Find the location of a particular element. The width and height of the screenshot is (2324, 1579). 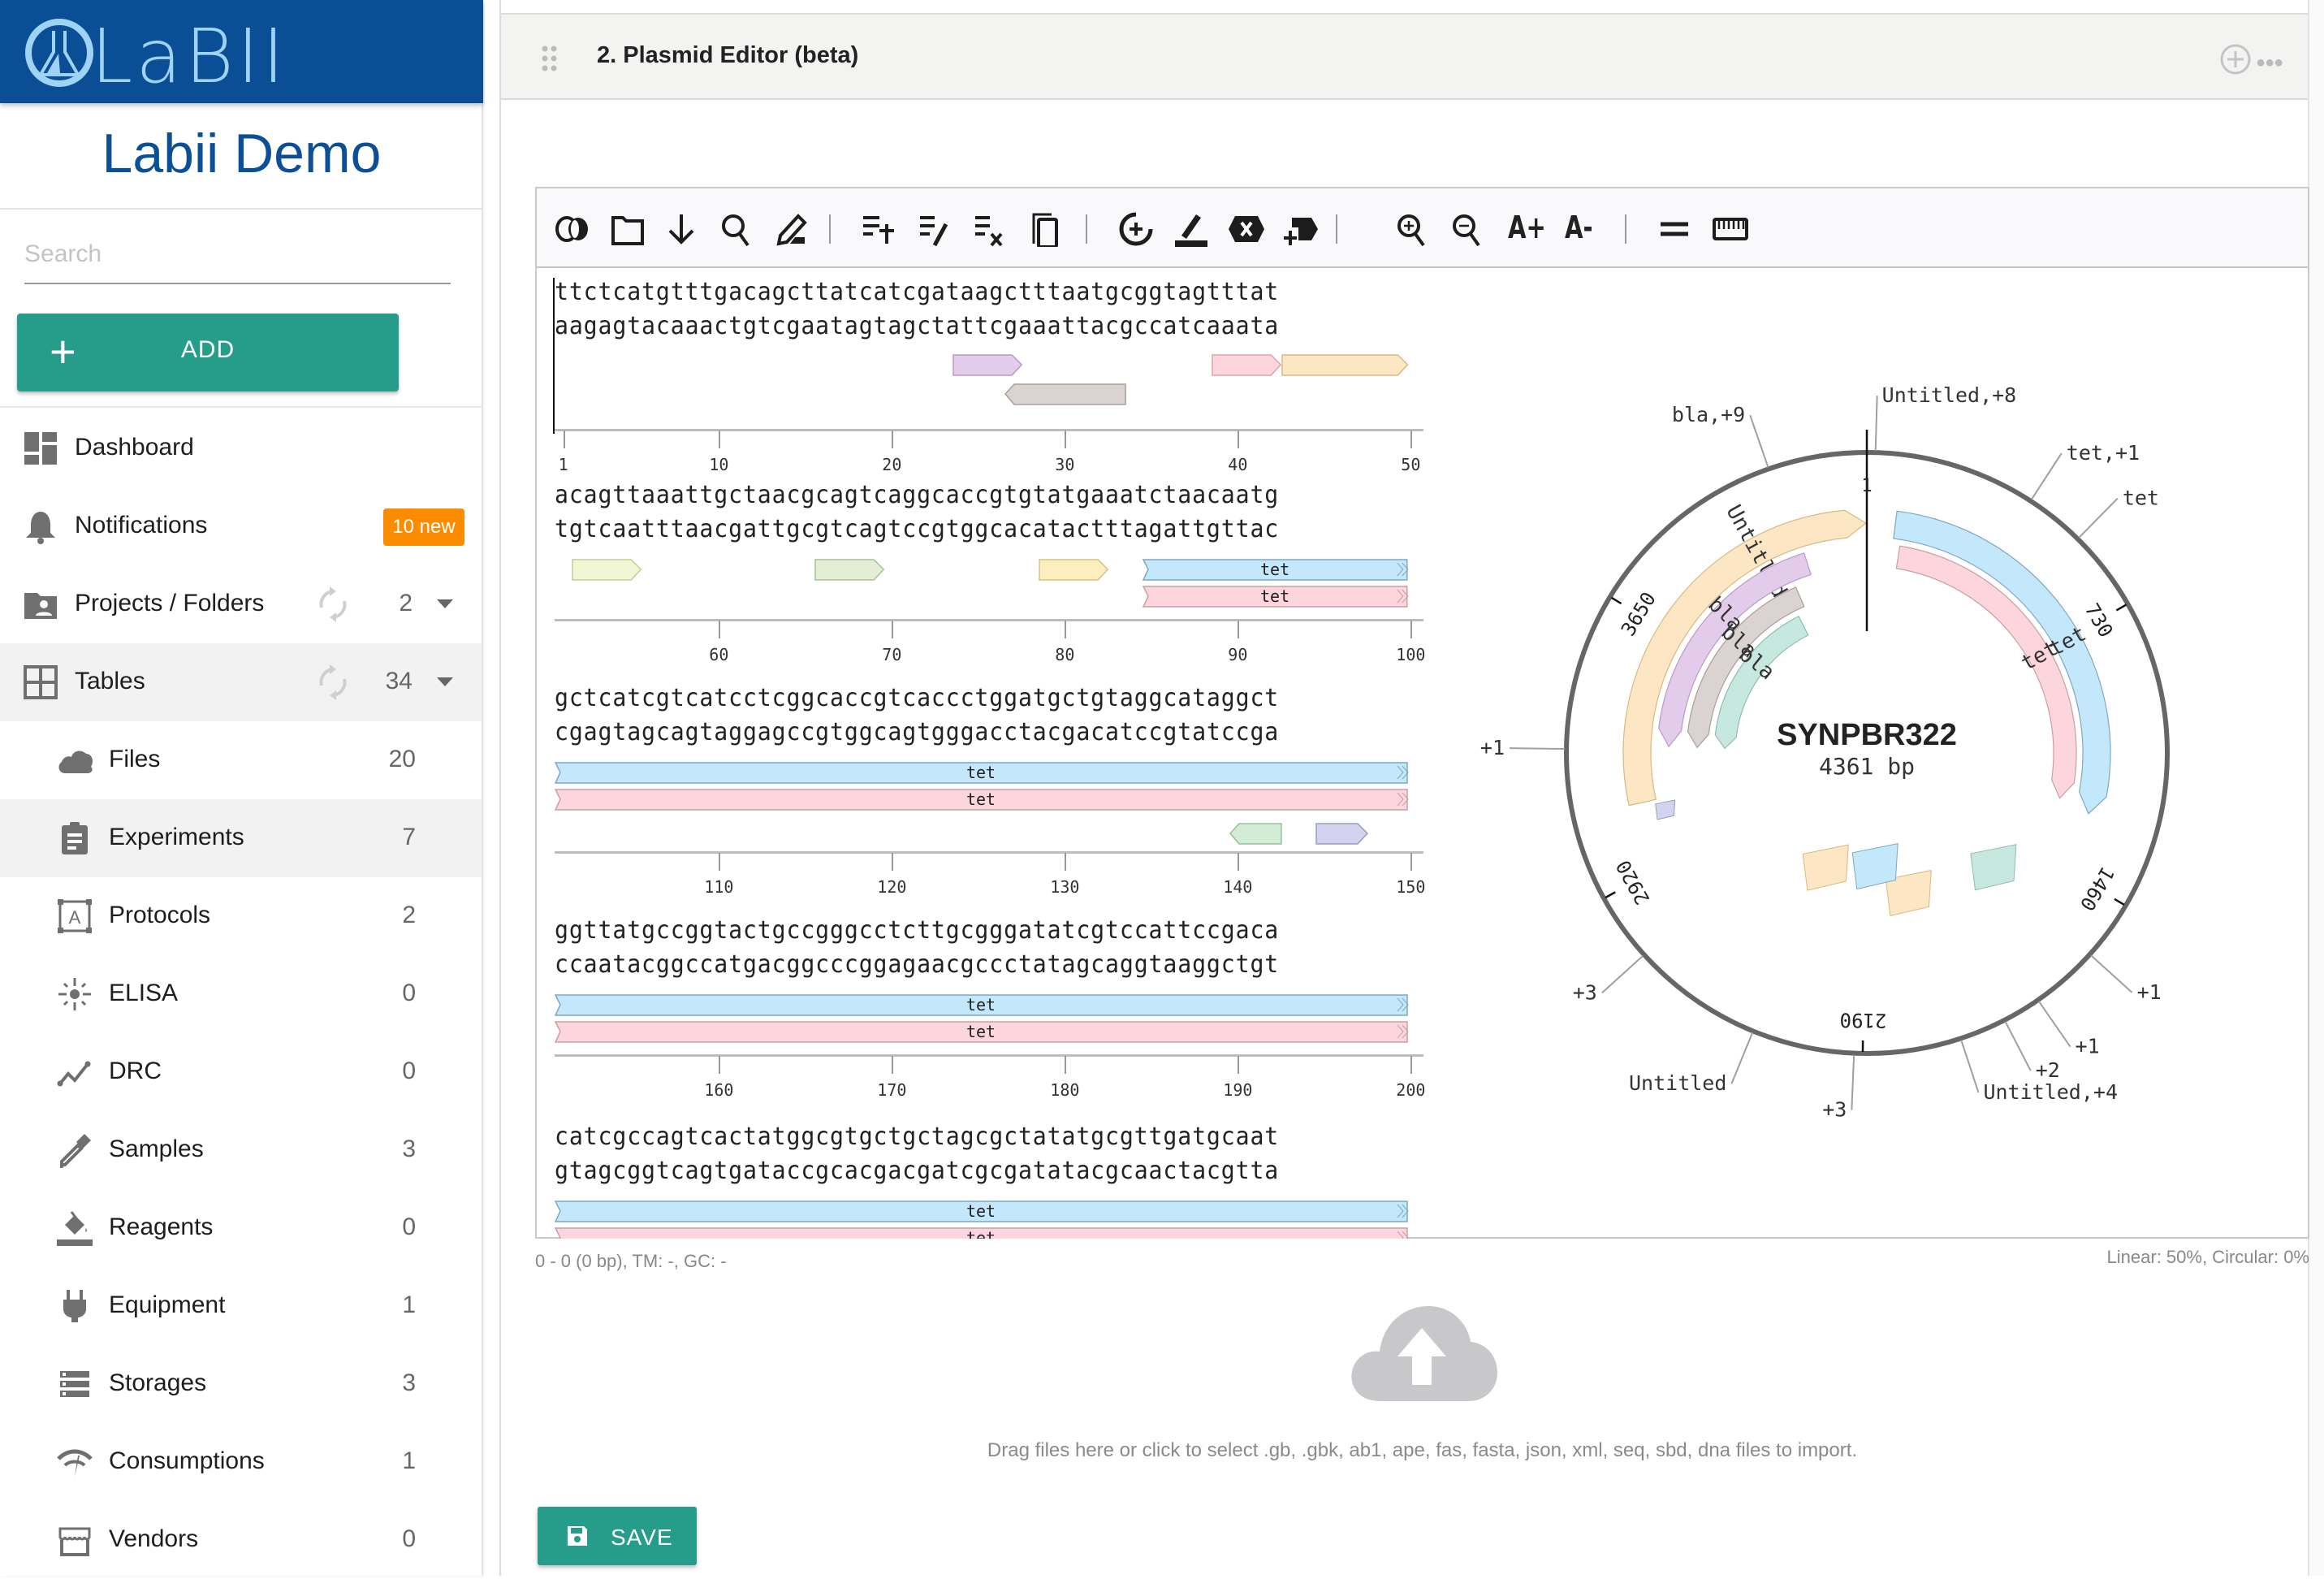

more-icon: ●●● is located at coordinates (2269, 63).